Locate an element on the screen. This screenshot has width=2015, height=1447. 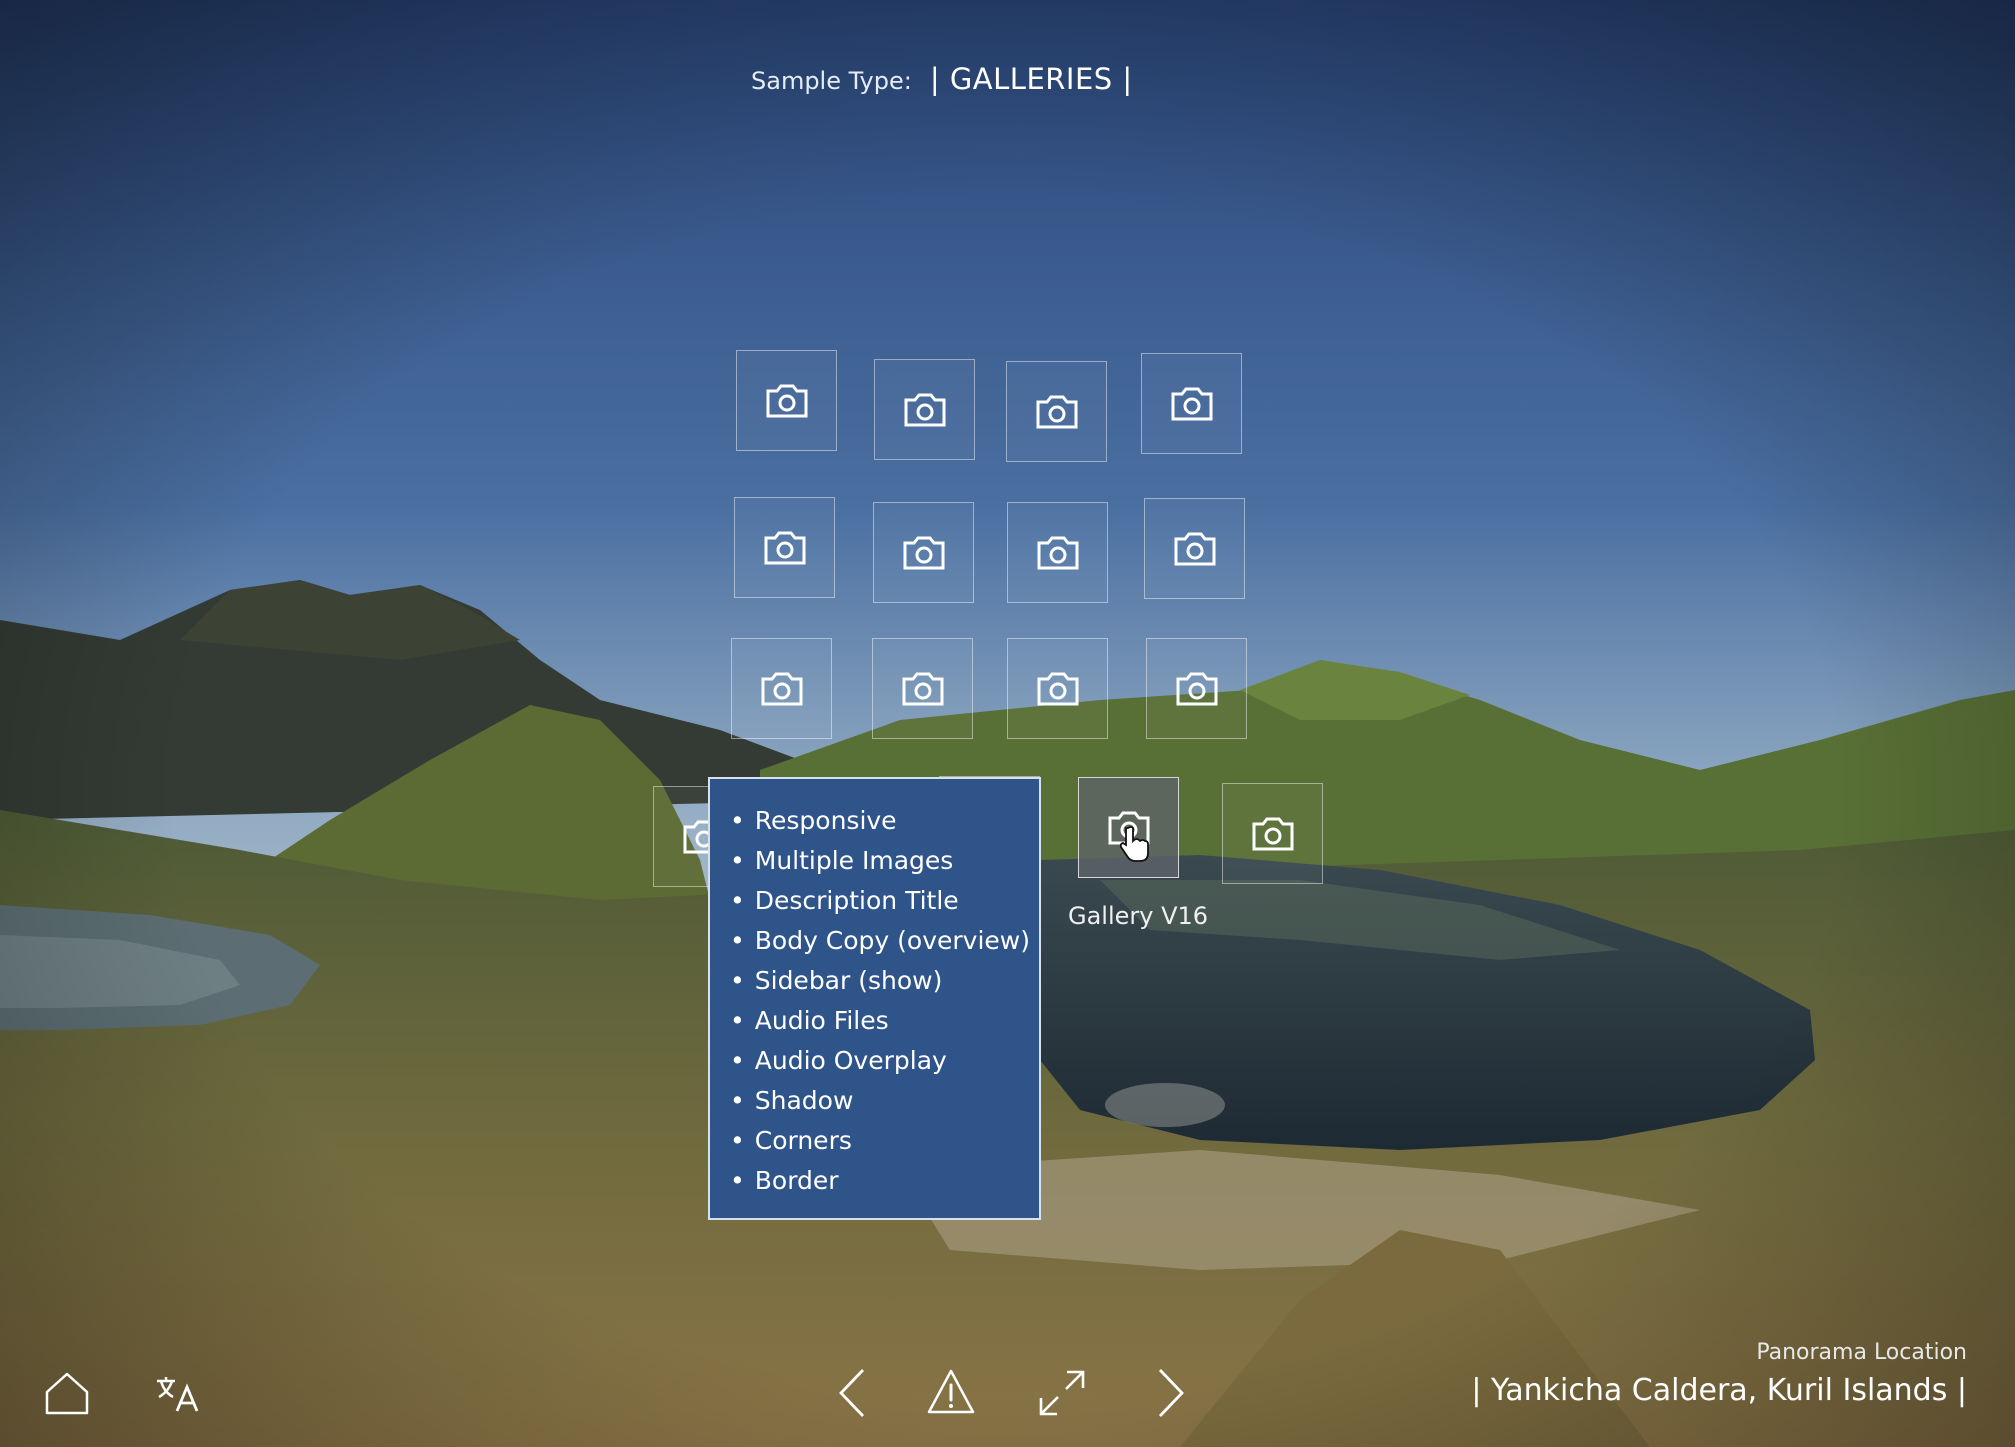
chevron-right-icon is located at coordinates (1171, 1393).